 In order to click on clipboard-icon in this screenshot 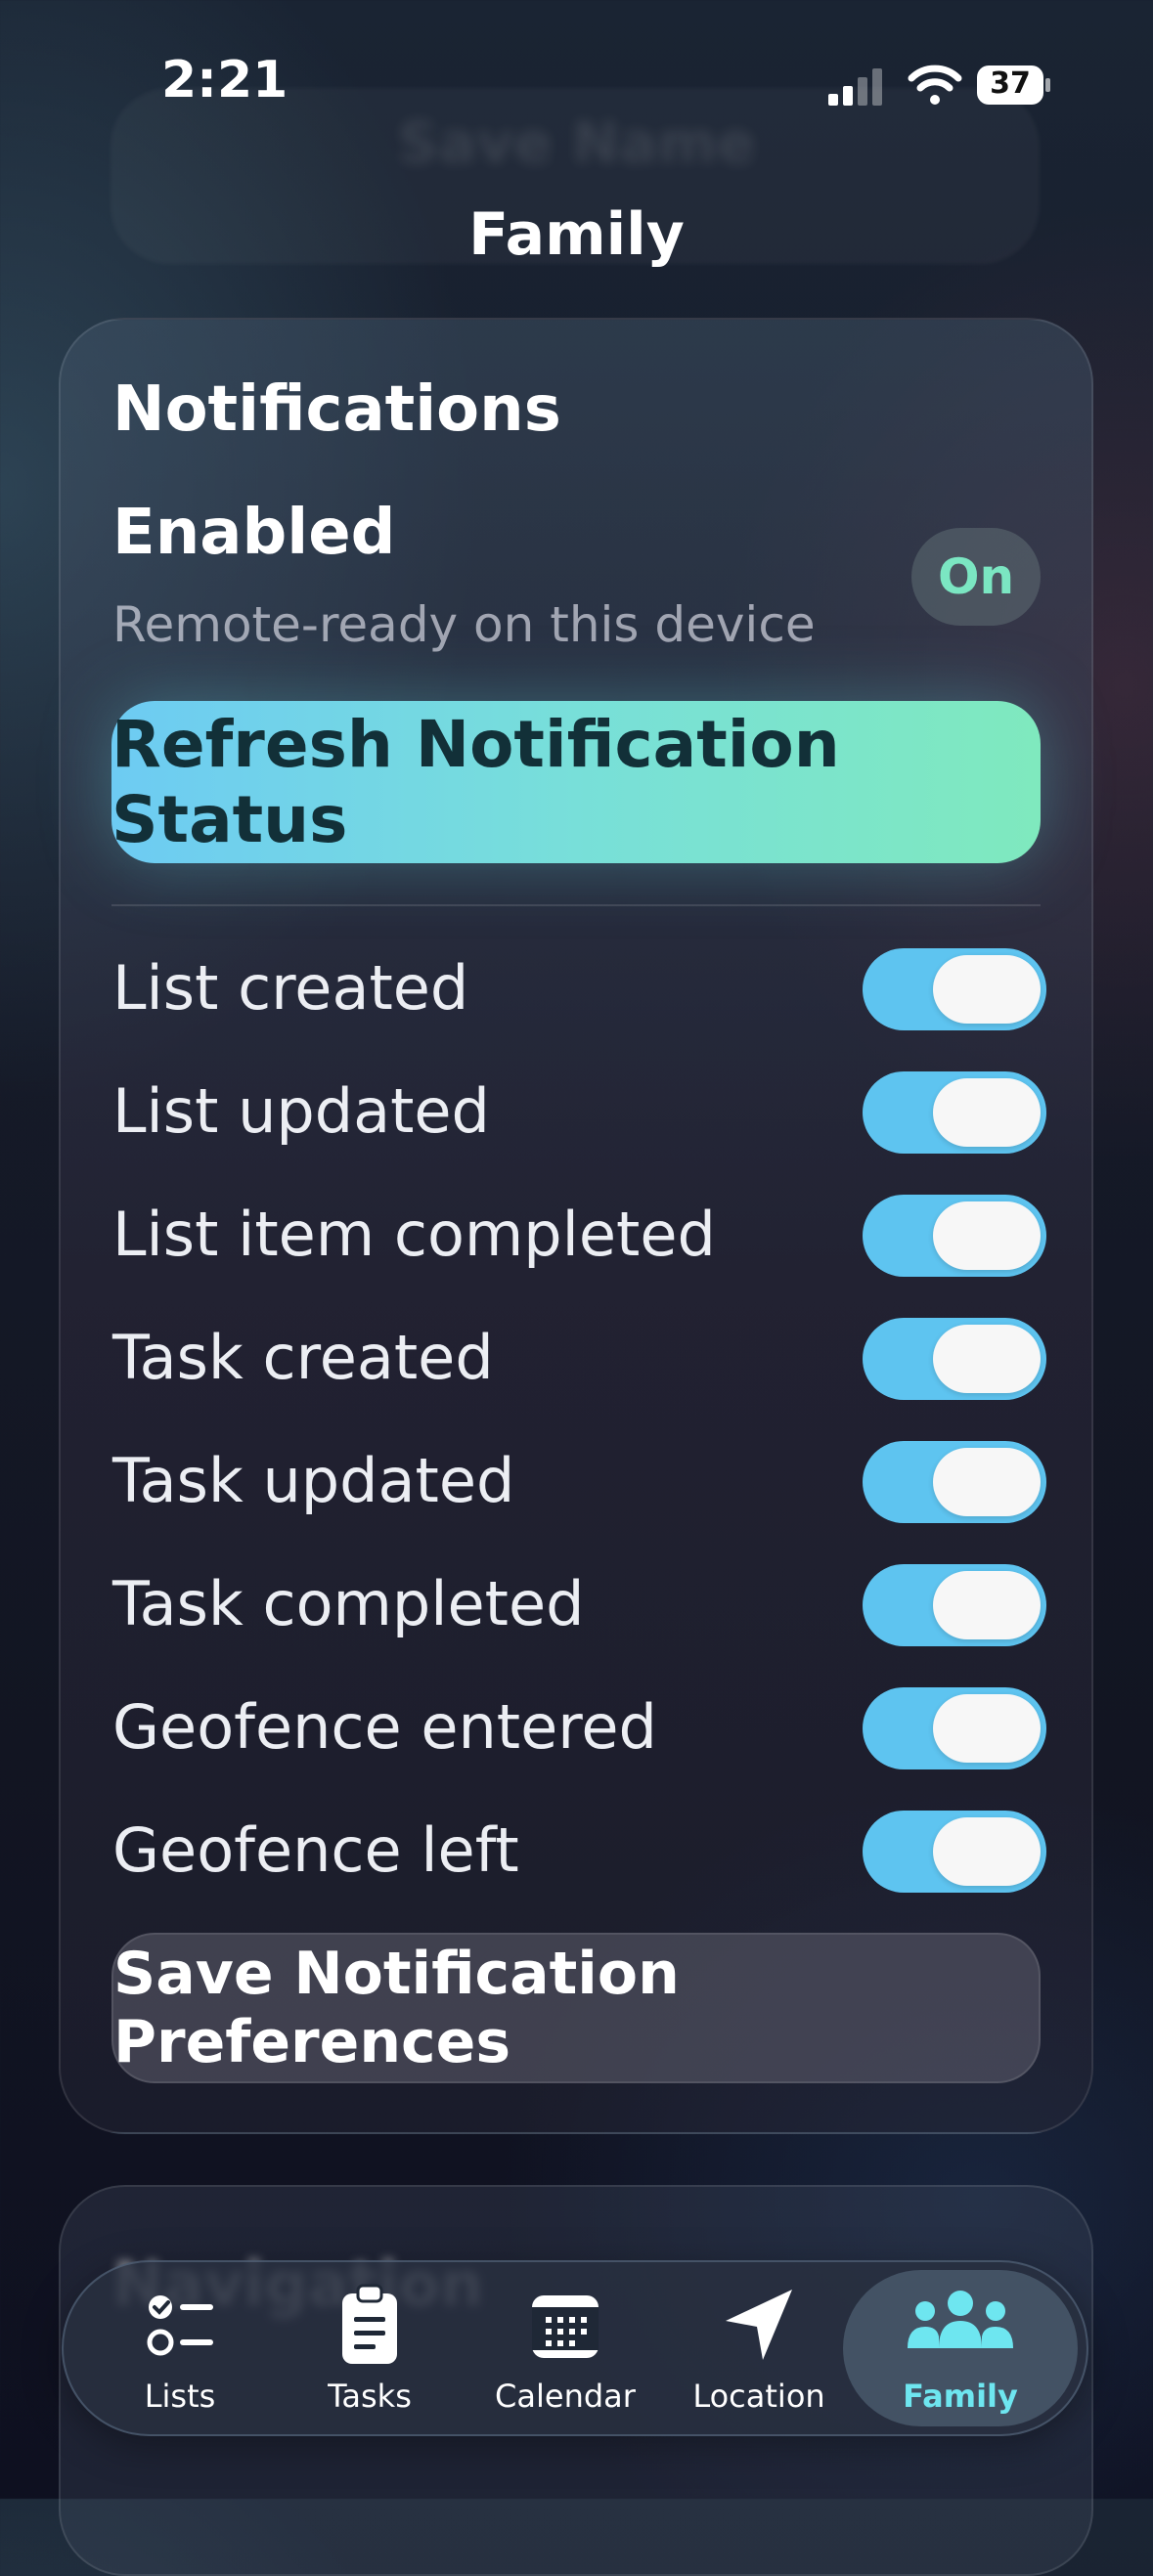, I will do `click(369, 2324)`.